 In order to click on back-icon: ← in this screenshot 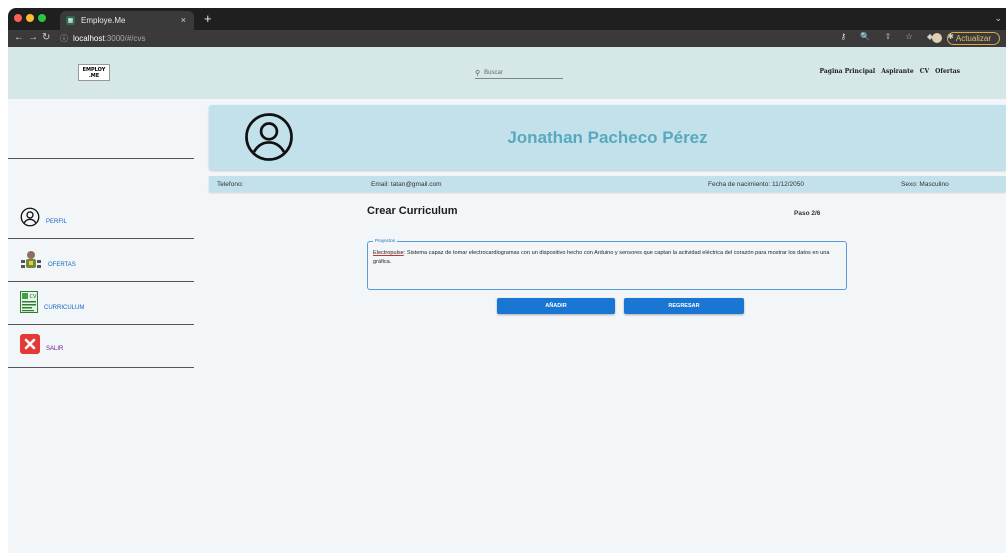, I will do `click(19, 37)`.